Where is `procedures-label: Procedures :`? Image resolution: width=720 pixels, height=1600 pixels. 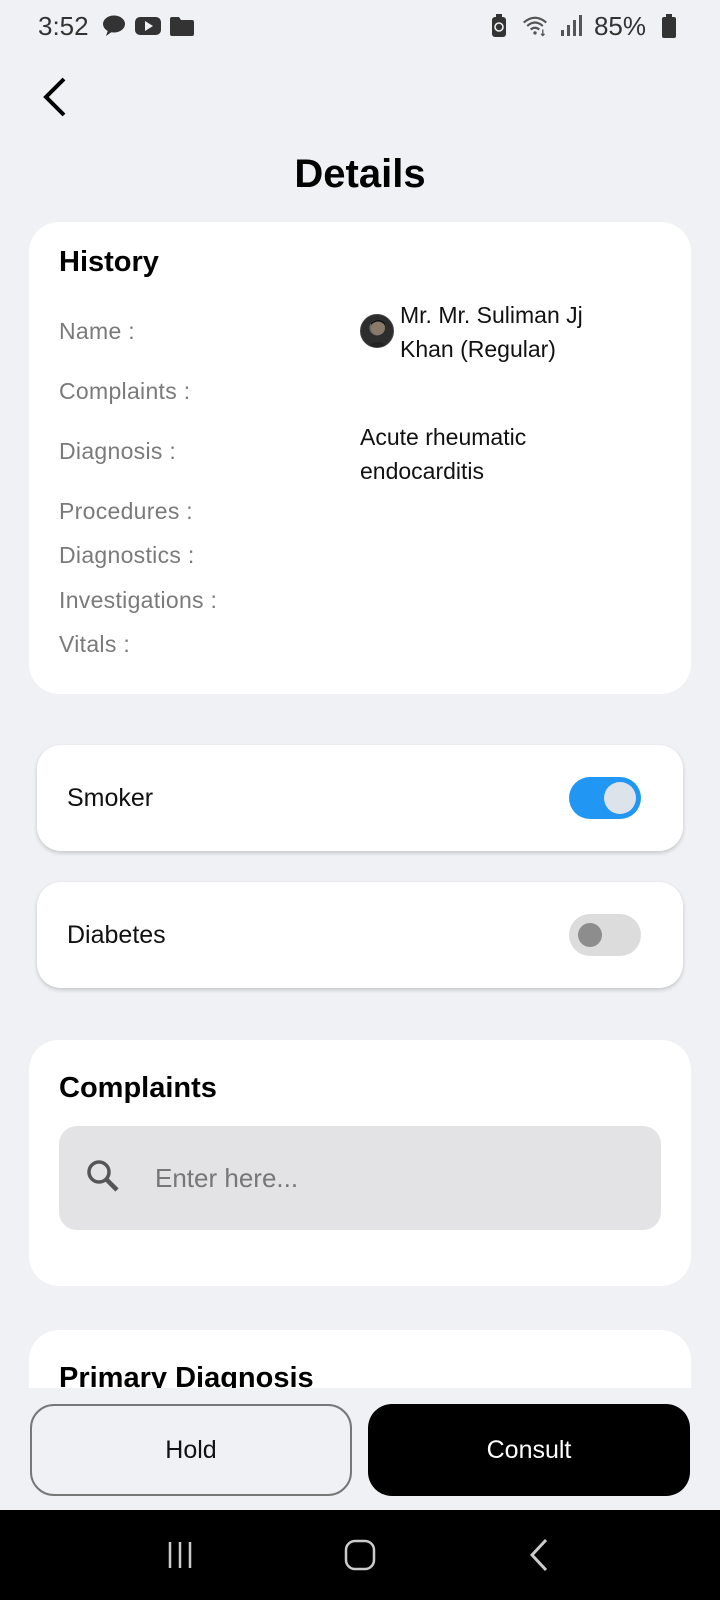
procedures-label: Procedures : is located at coordinates (126, 511).